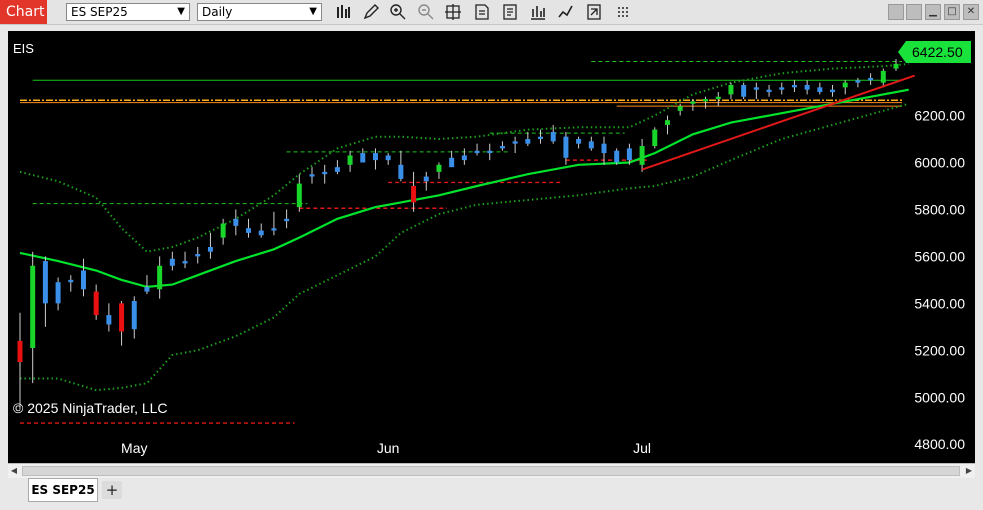  Describe the element at coordinates (939, 397) in the screenshot. I see `y-tick-label: 5000.00` at that location.